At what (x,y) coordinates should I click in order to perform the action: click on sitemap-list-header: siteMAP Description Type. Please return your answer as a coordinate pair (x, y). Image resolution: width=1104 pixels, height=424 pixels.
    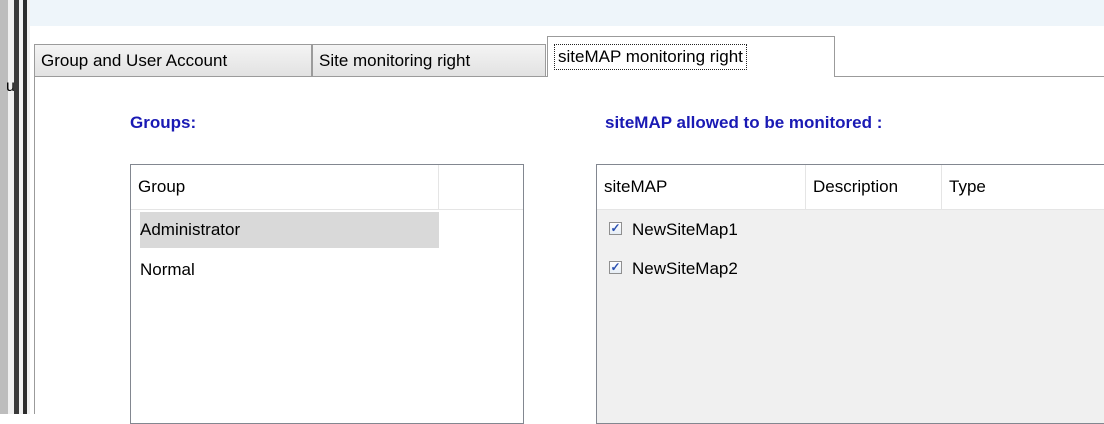
    Looking at the image, I should click on (850, 187).